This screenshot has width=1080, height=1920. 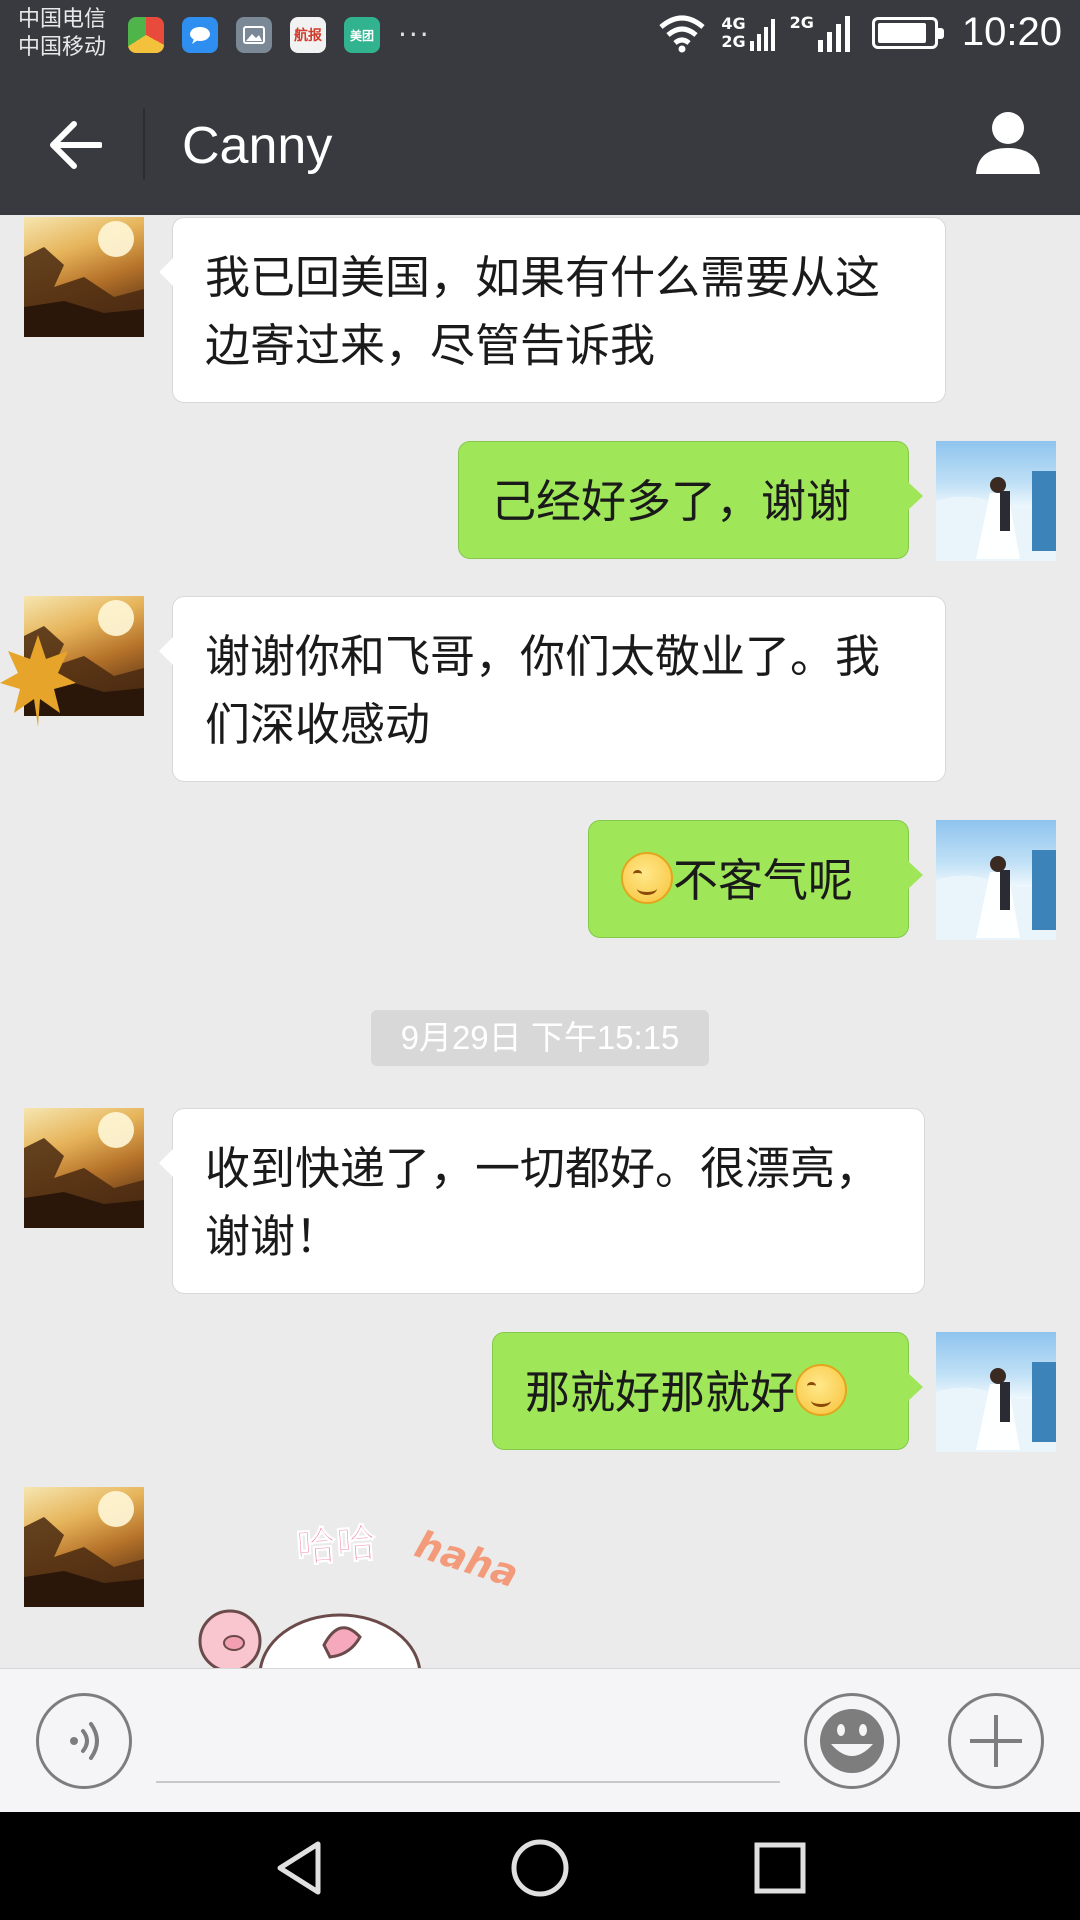 I want to click on nav-back-icon, so click(x=299, y=1868).